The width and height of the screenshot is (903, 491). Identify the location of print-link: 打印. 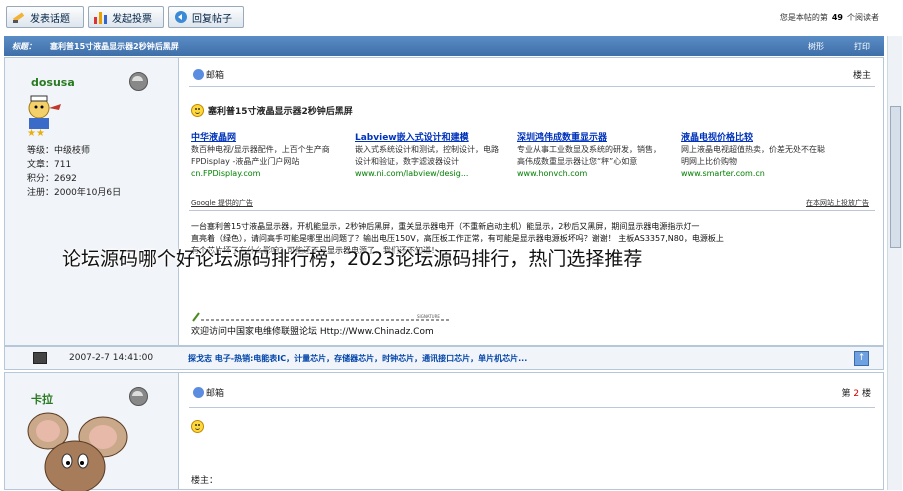
(862, 46).